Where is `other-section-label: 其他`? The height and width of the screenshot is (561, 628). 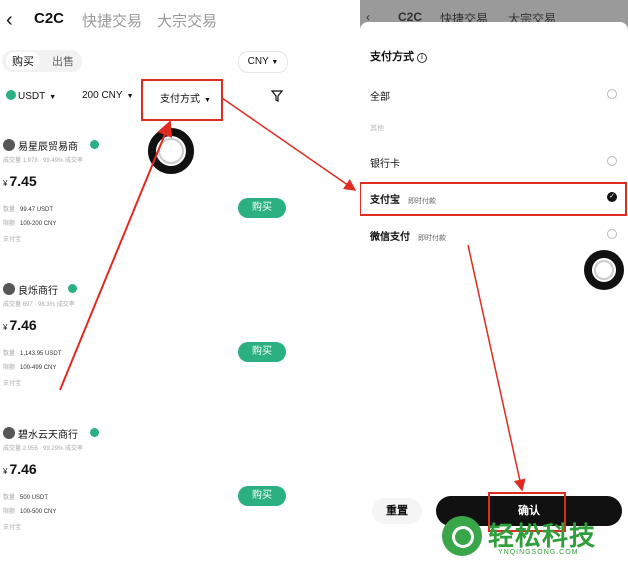 other-section-label: 其他 is located at coordinates (377, 128).